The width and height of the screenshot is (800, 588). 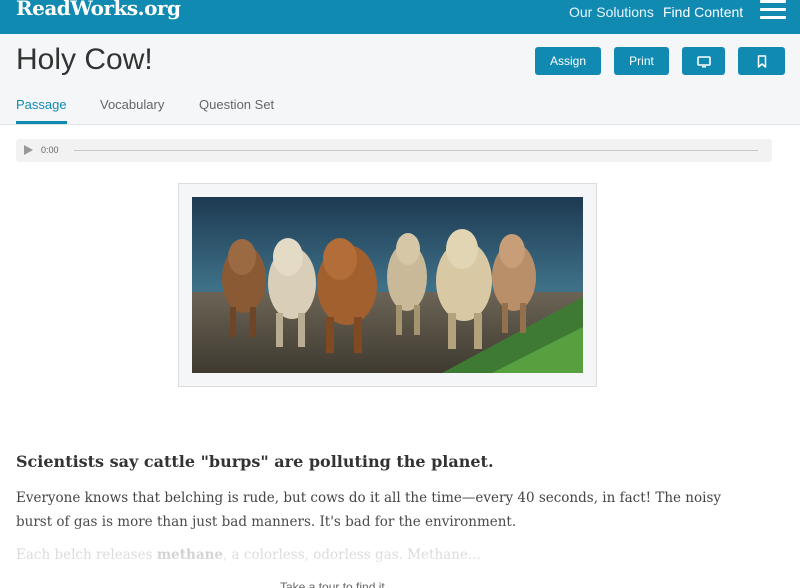 What do you see at coordinates (400, 17) in the screenshot?
I see `top-nav-bar: ReadWorks.org Our Solutions Find Content` at bounding box center [400, 17].